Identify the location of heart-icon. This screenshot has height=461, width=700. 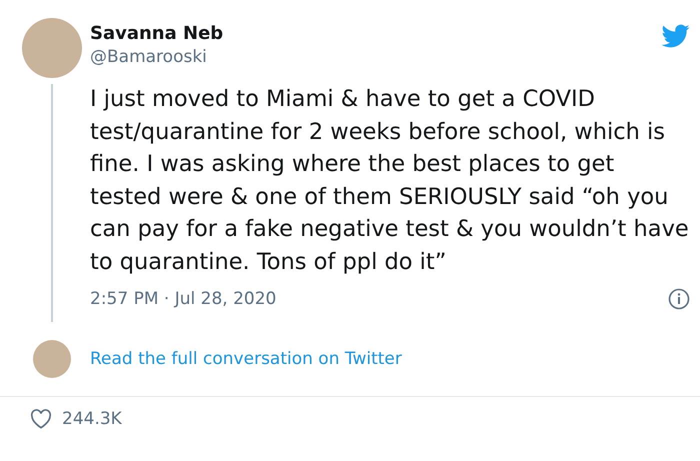
(41, 419).